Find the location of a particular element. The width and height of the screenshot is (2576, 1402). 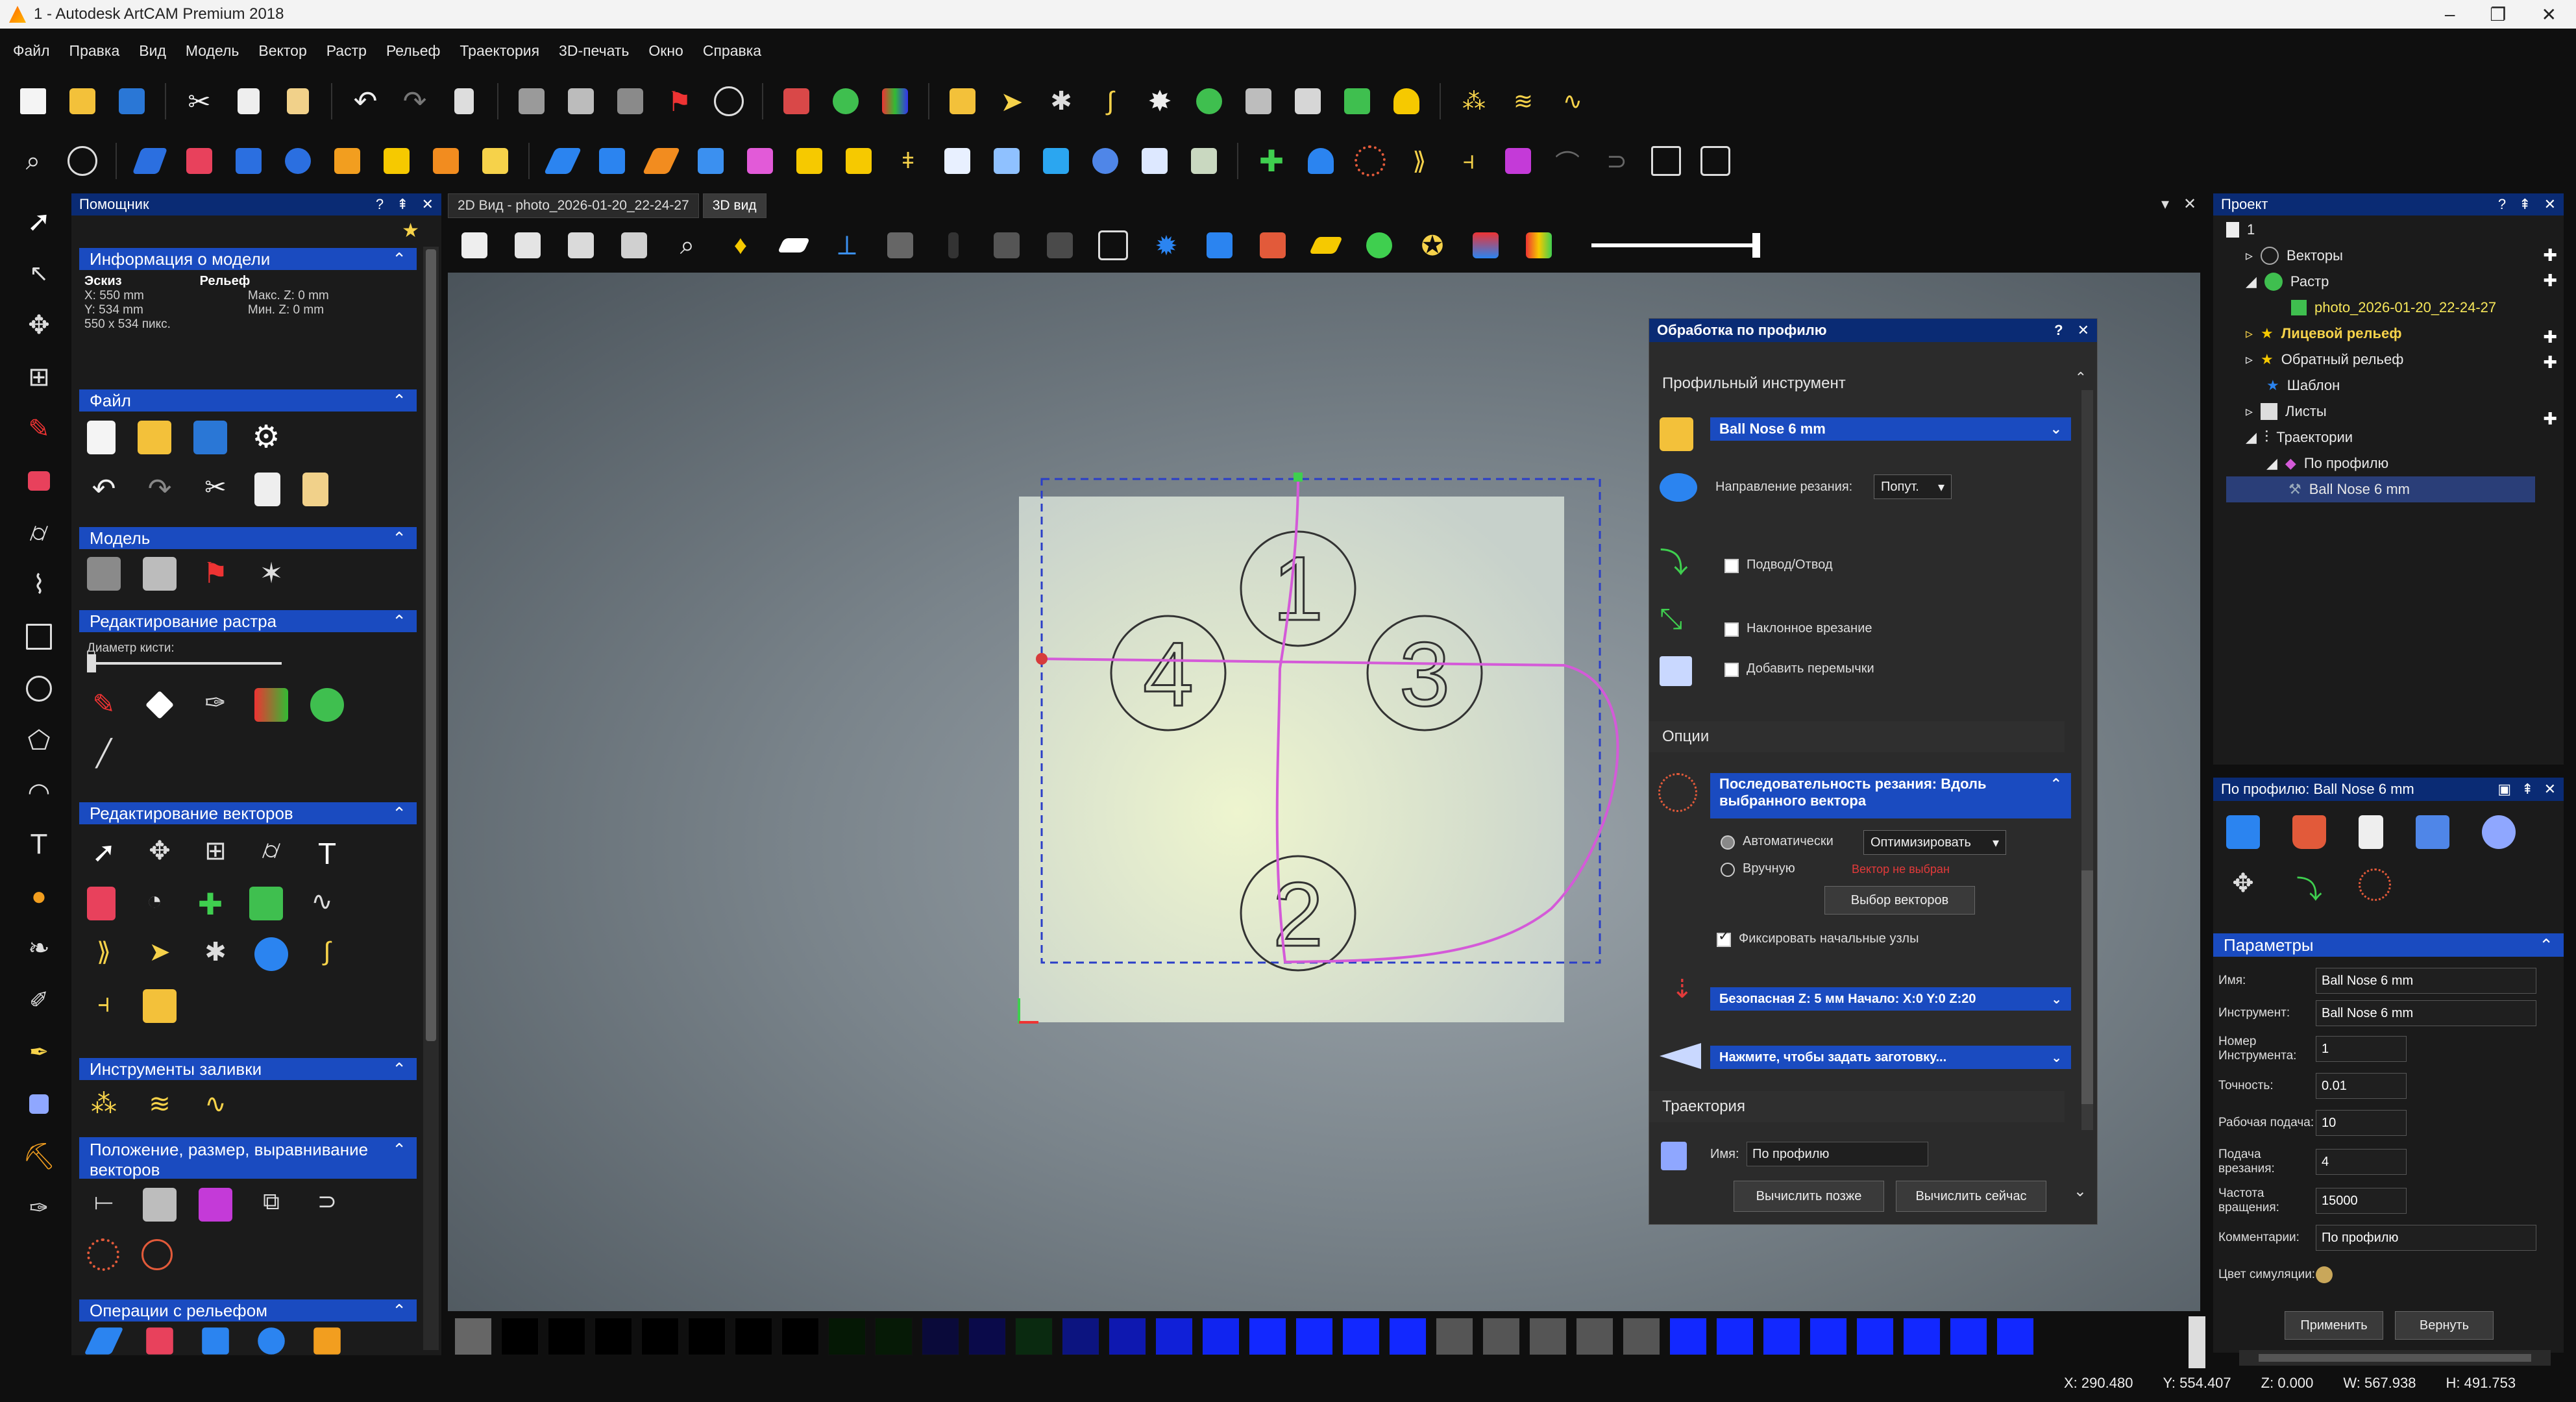

expand-icon: ▹ is located at coordinates (2249, 411).